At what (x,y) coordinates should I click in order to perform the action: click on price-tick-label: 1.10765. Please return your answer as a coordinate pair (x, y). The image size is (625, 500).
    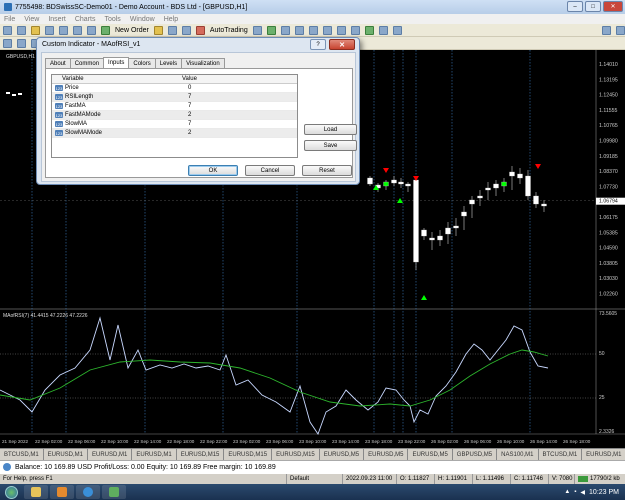
    Looking at the image, I should click on (608, 126).